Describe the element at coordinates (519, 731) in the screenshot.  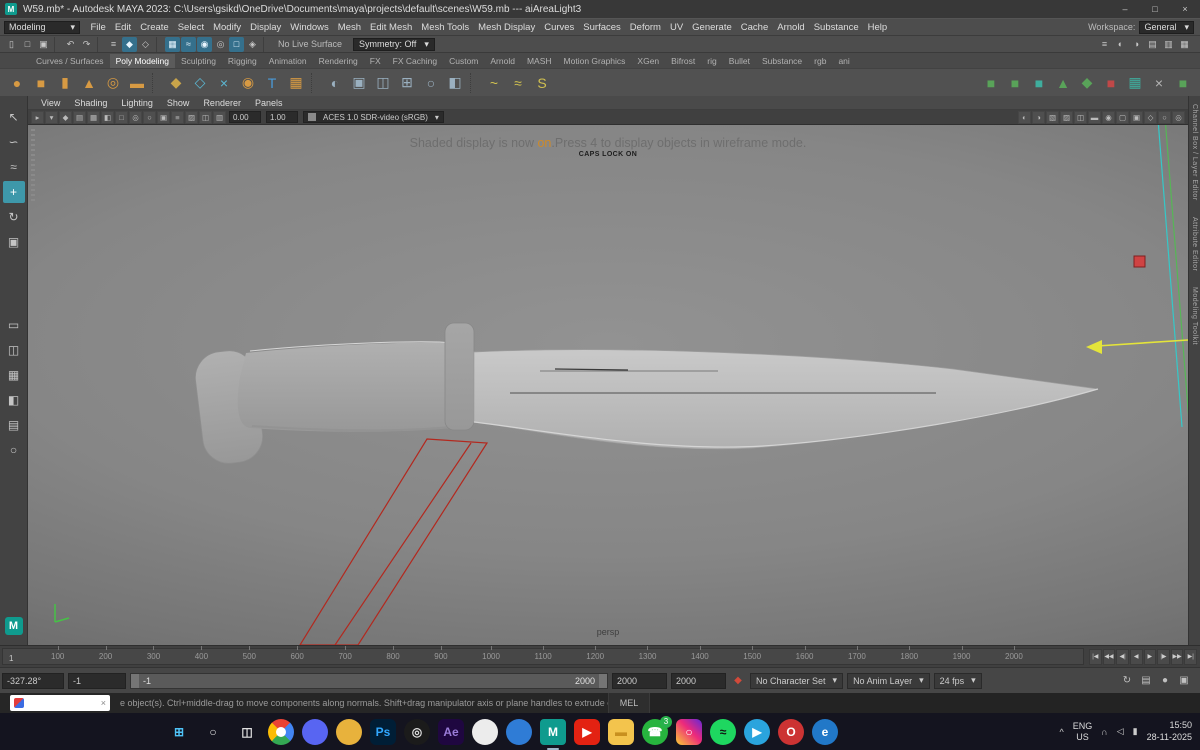
I see `vscode-icon` at that location.